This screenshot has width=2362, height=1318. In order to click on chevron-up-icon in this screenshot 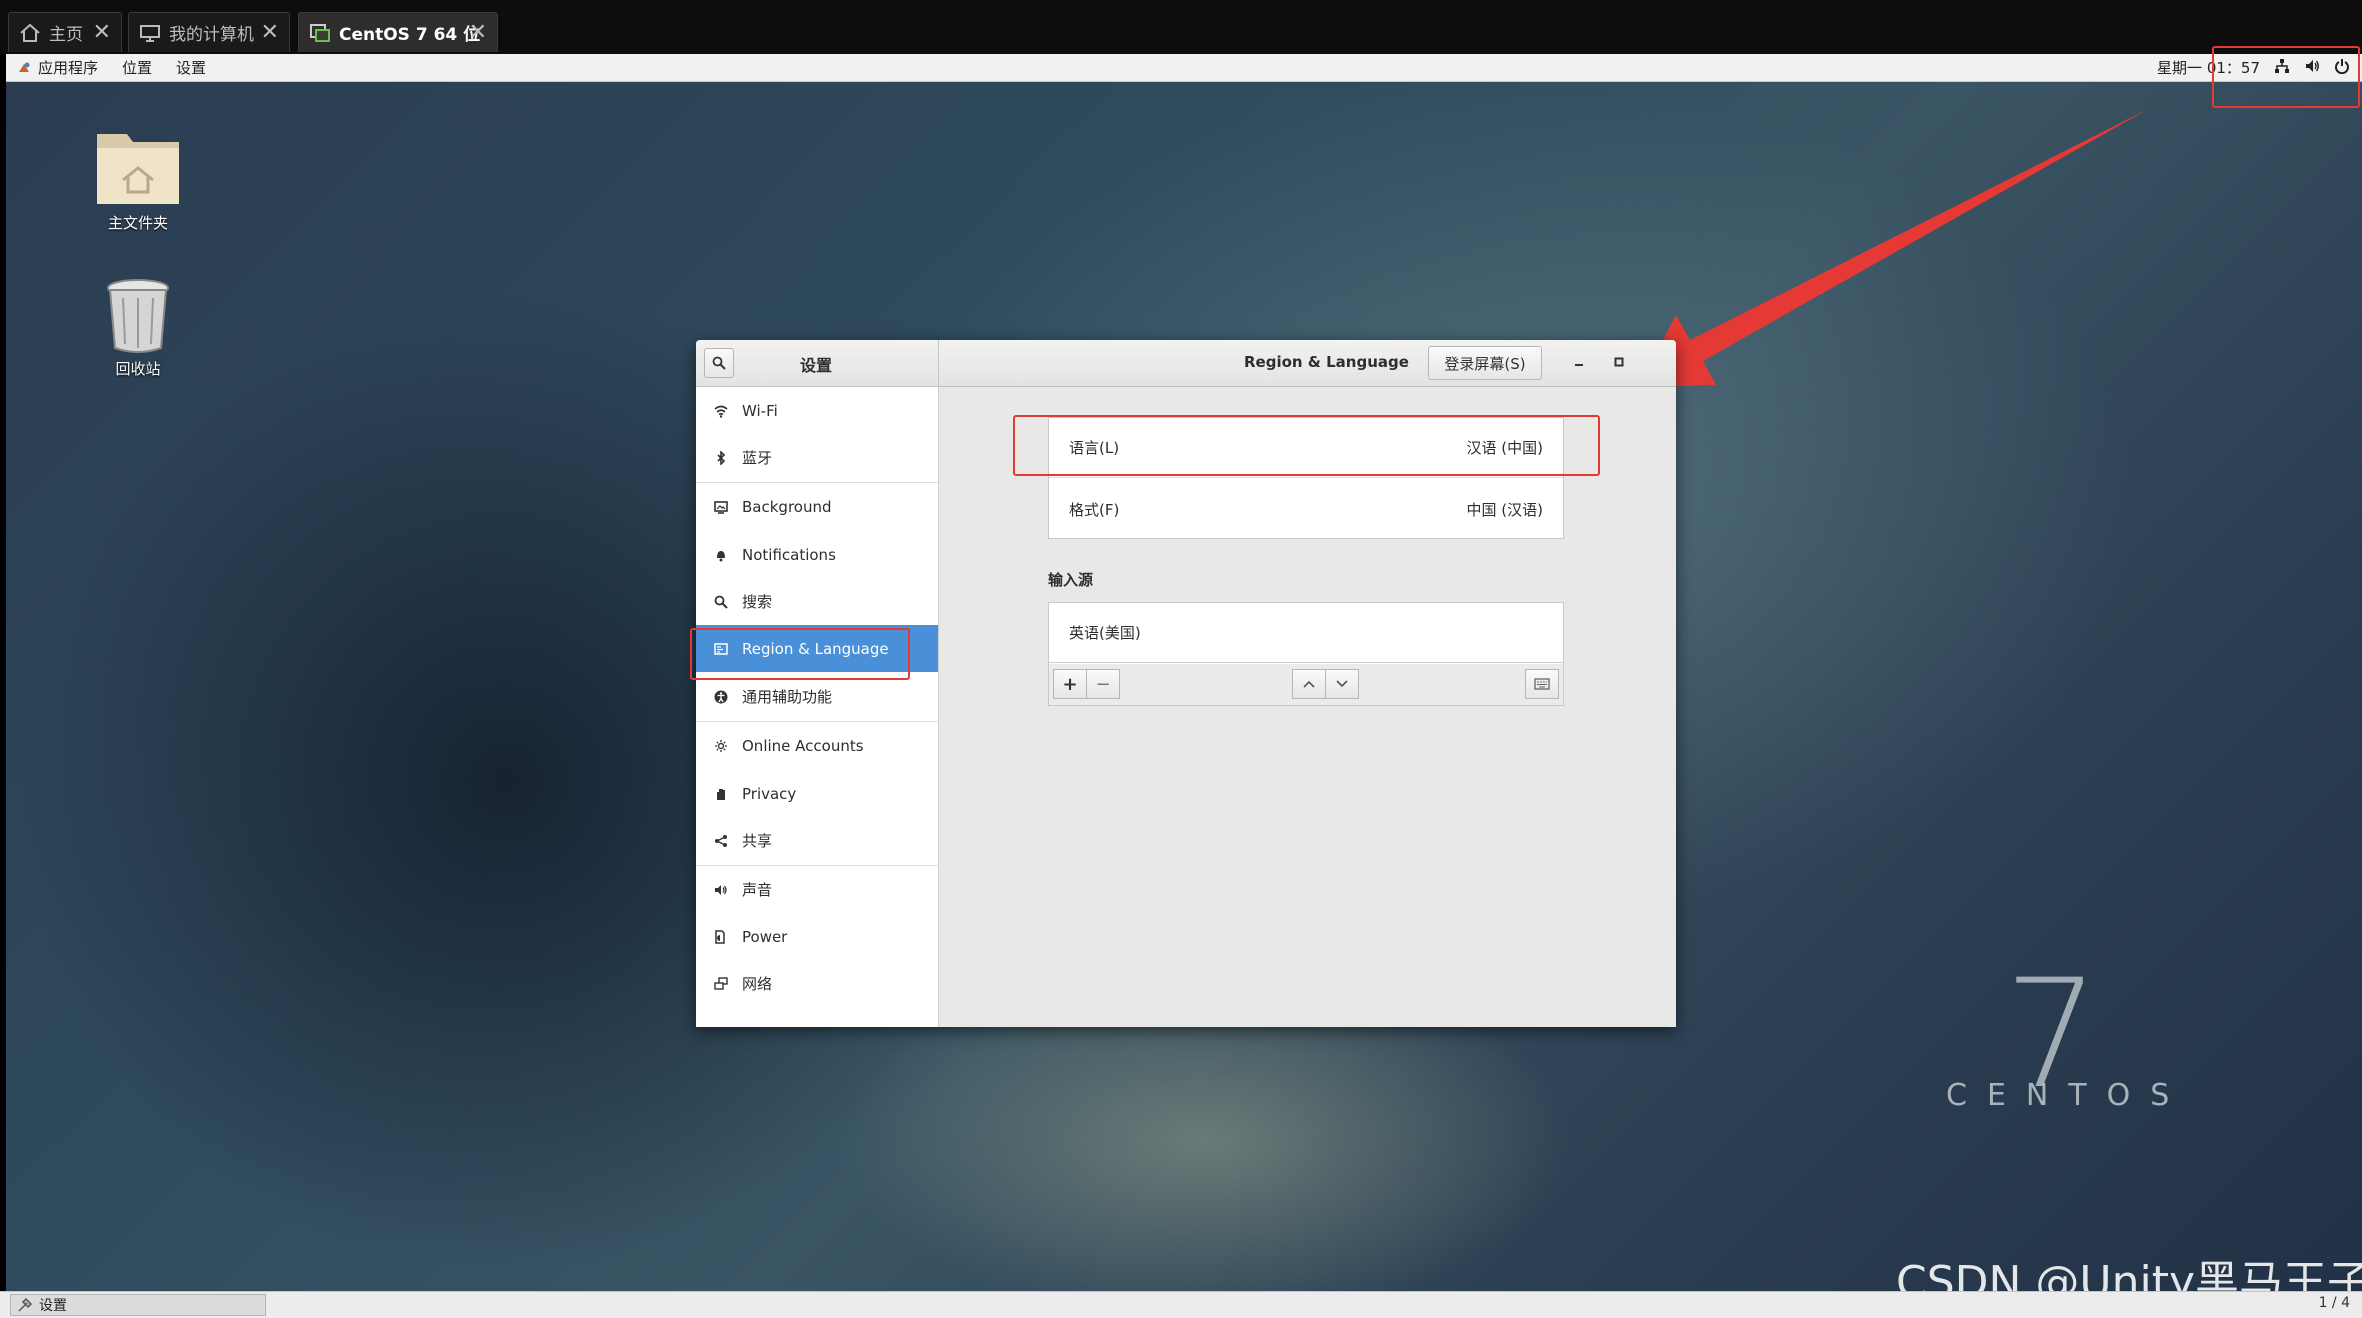, I will do `click(1309, 684)`.